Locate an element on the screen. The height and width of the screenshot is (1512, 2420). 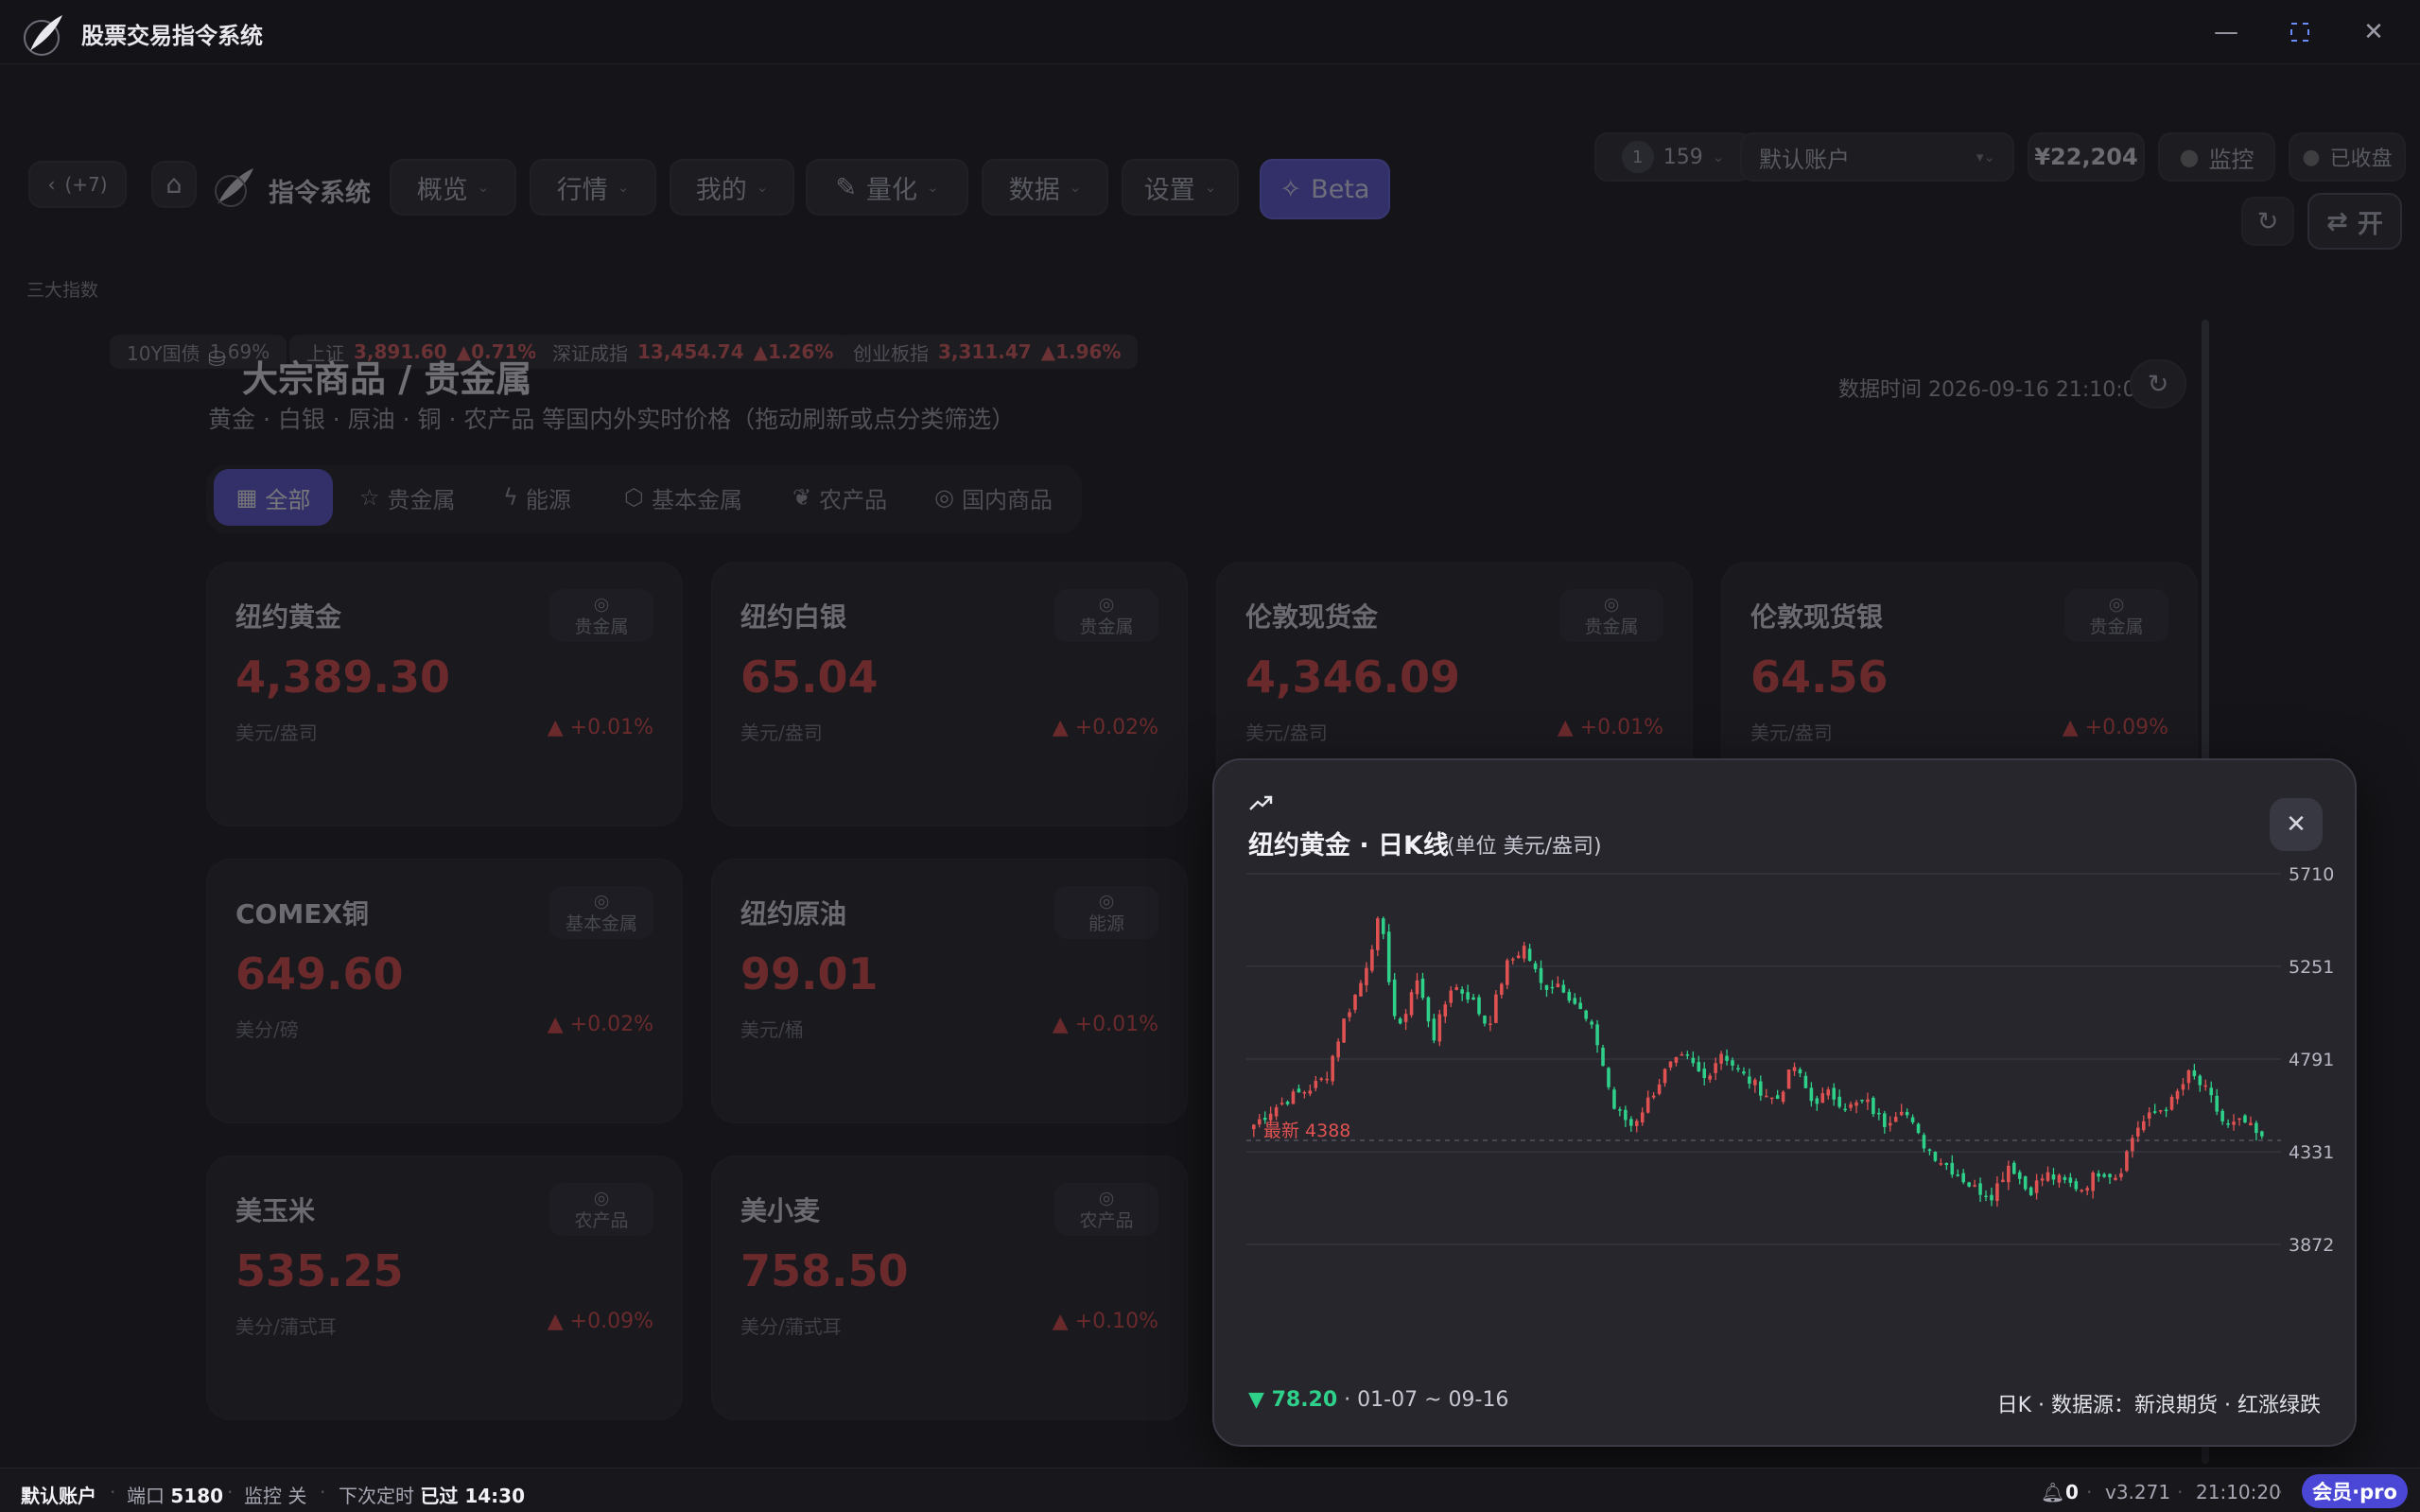
home-button: ⌂ is located at coordinates (174, 185).